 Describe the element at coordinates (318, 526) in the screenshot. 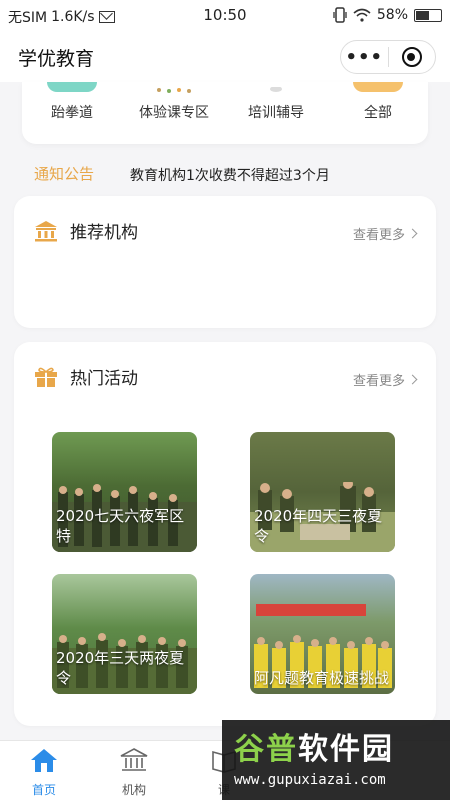

I see `activity-caption: 2020年四天三夜夏令` at that location.